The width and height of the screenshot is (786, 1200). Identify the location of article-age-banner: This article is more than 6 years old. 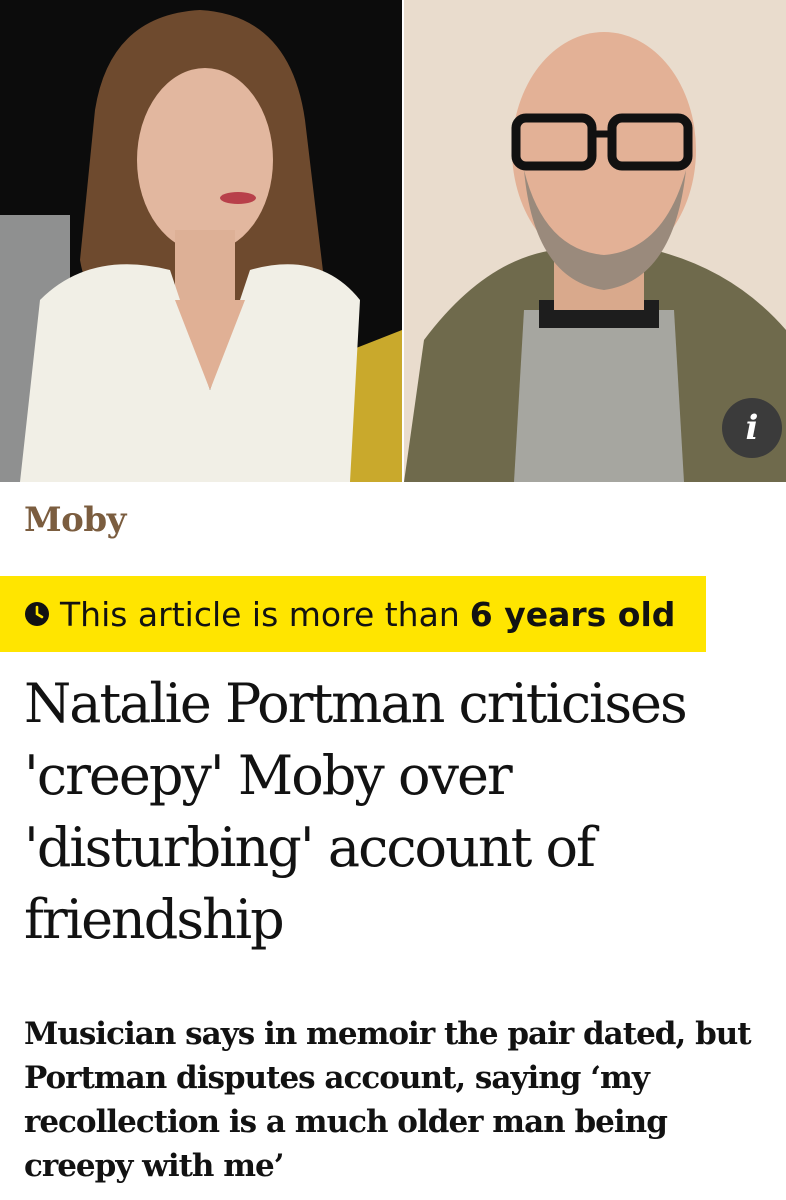
(353, 614).